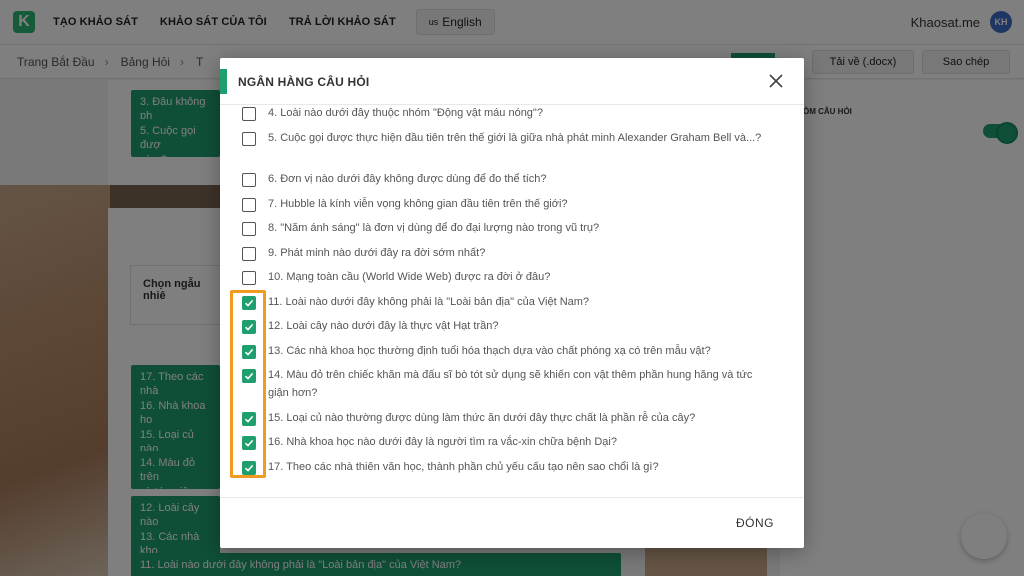 The height and width of the screenshot is (576, 1024). What do you see at coordinates (304, 82) in the screenshot?
I see `modal-title: NGÂN HÀNG CÂU HỎI` at bounding box center [304, 82].